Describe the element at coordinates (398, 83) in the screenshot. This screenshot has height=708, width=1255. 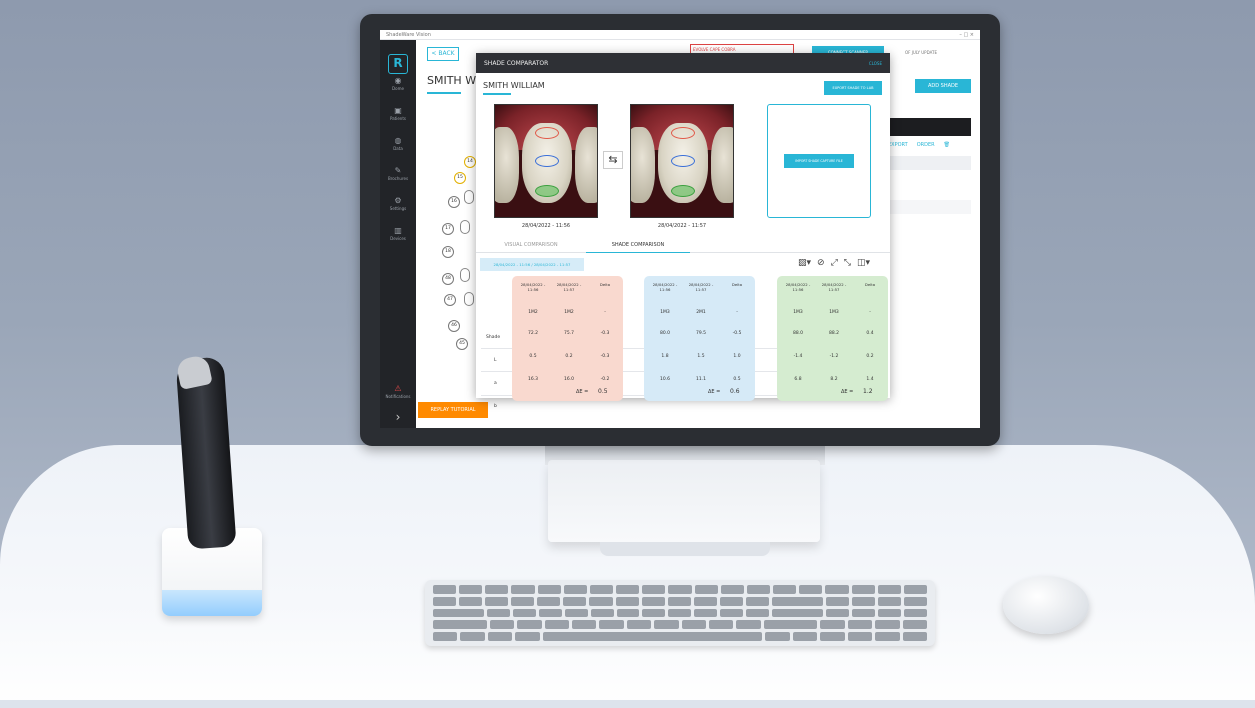
I see `nav-item-dome: ◉ Dome` at that location.